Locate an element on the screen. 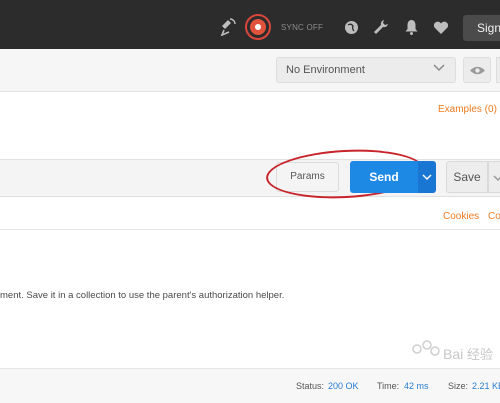 This screenshot has width=500, height=403. manage-environments-button is located at coordinates (498, 70).